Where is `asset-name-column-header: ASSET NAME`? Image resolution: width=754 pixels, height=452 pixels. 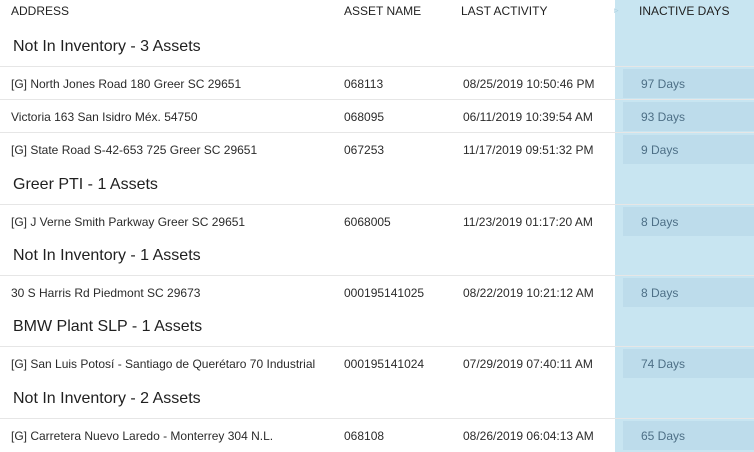
asset-name-column-header: ASSET NAME is located at coordinates (382, 11).